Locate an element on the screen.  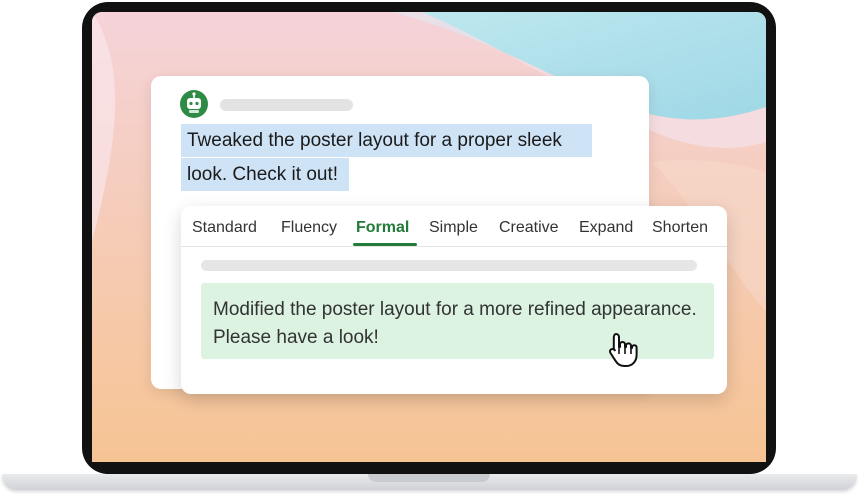
robot-icon is located at coordinates (194, 104).